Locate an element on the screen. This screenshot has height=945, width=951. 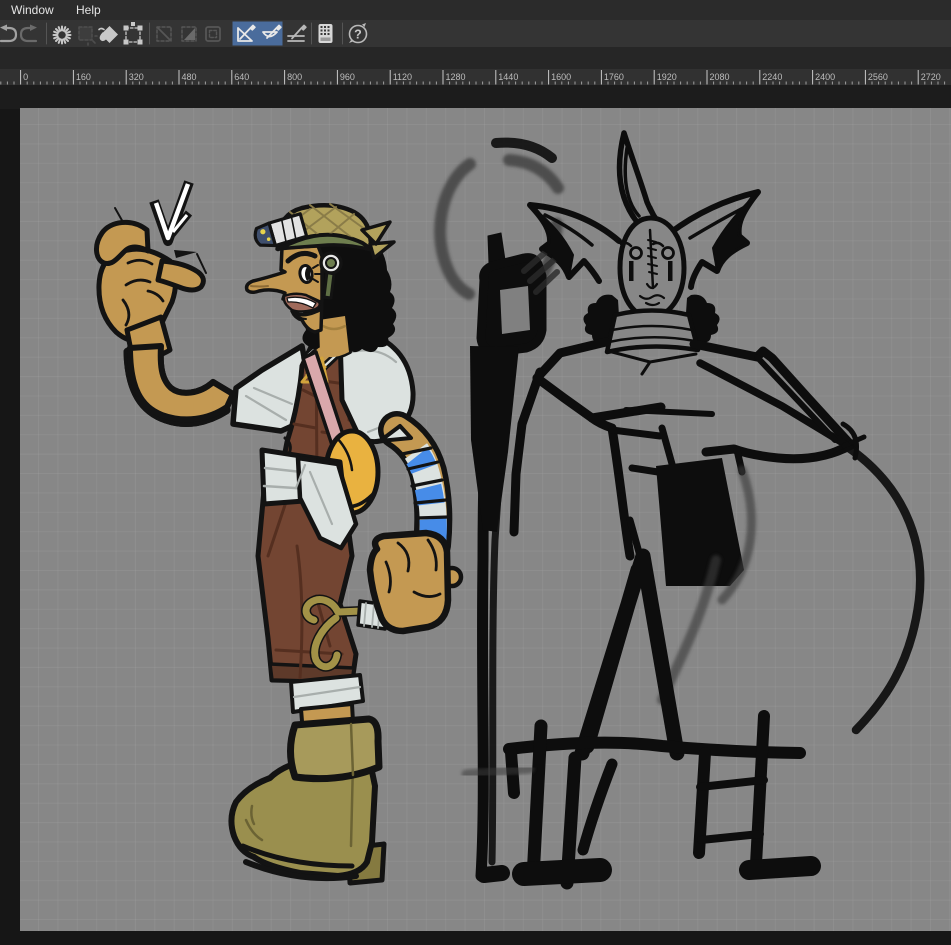
svg-text: 1600 is located at coordinates (561, 77).